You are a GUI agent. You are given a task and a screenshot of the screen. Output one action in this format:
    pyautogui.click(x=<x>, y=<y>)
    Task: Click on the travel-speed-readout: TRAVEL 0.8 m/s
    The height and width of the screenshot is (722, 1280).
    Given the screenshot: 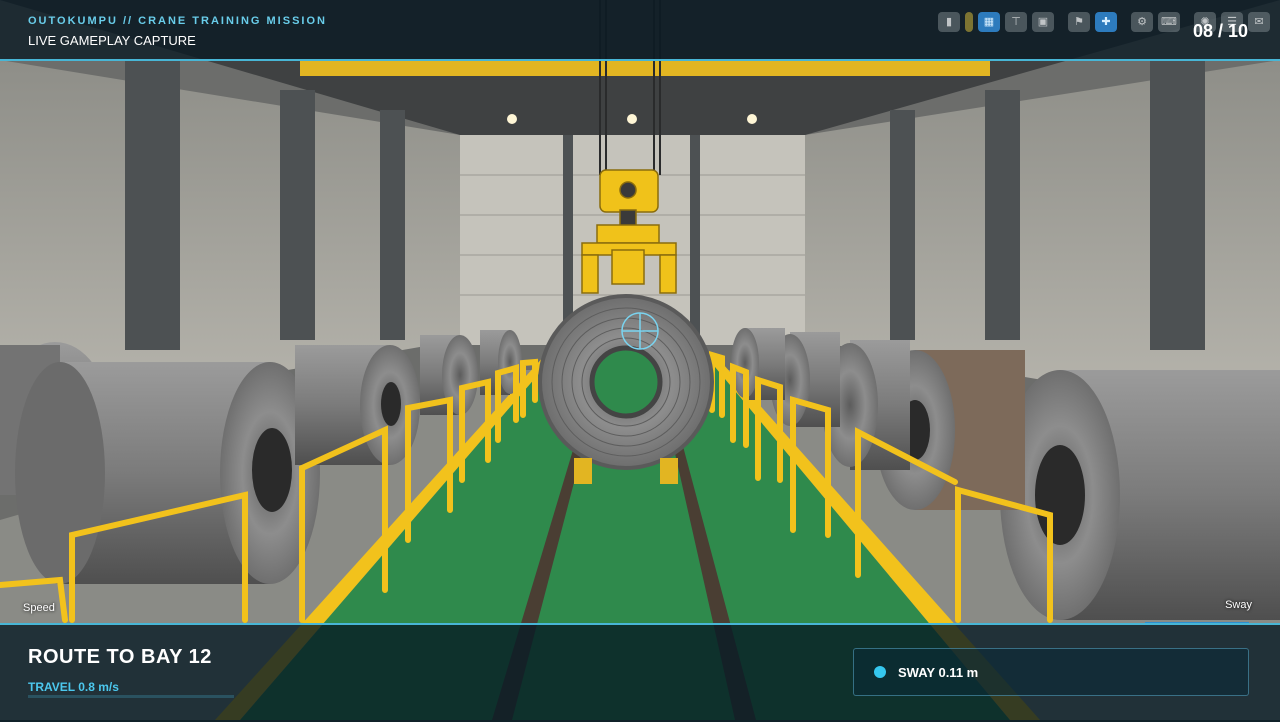 What is the action you would take?
    pyautogui.click(x=73, y=687)
    